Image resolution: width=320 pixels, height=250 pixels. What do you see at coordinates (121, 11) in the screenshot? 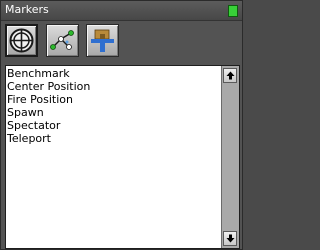
I see `title-bar: Markers` at bounding box center [121, 11].